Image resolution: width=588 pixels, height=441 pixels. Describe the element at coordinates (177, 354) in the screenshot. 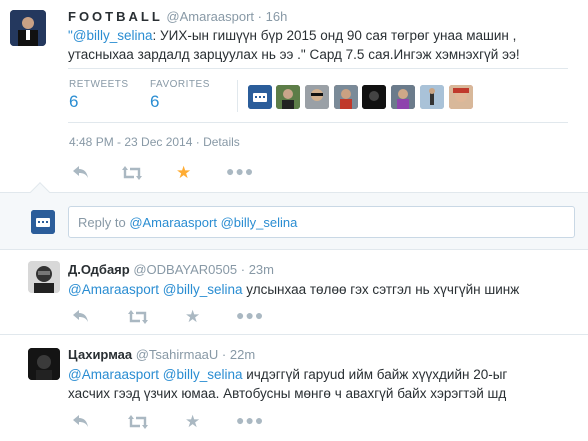

I see `reply-author-handle: @TsahirmaaU` at that location.